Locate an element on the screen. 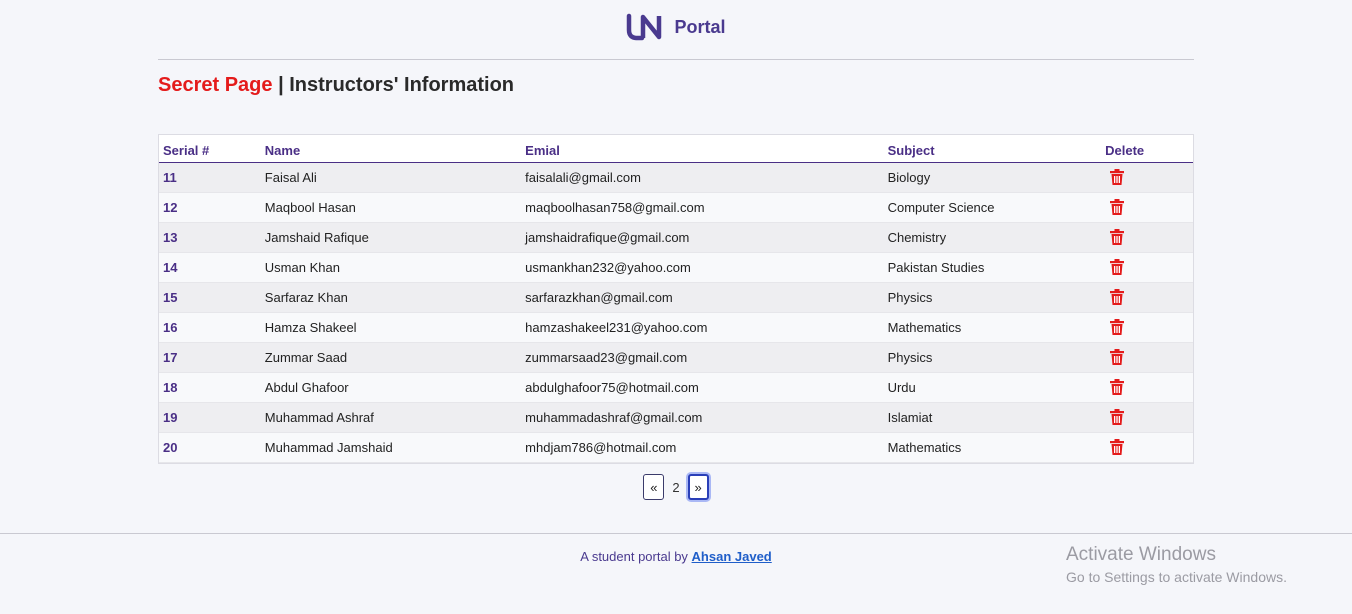 This screenshot has width=1352, height=614. footer-divider is located at coordinates (676, 533).